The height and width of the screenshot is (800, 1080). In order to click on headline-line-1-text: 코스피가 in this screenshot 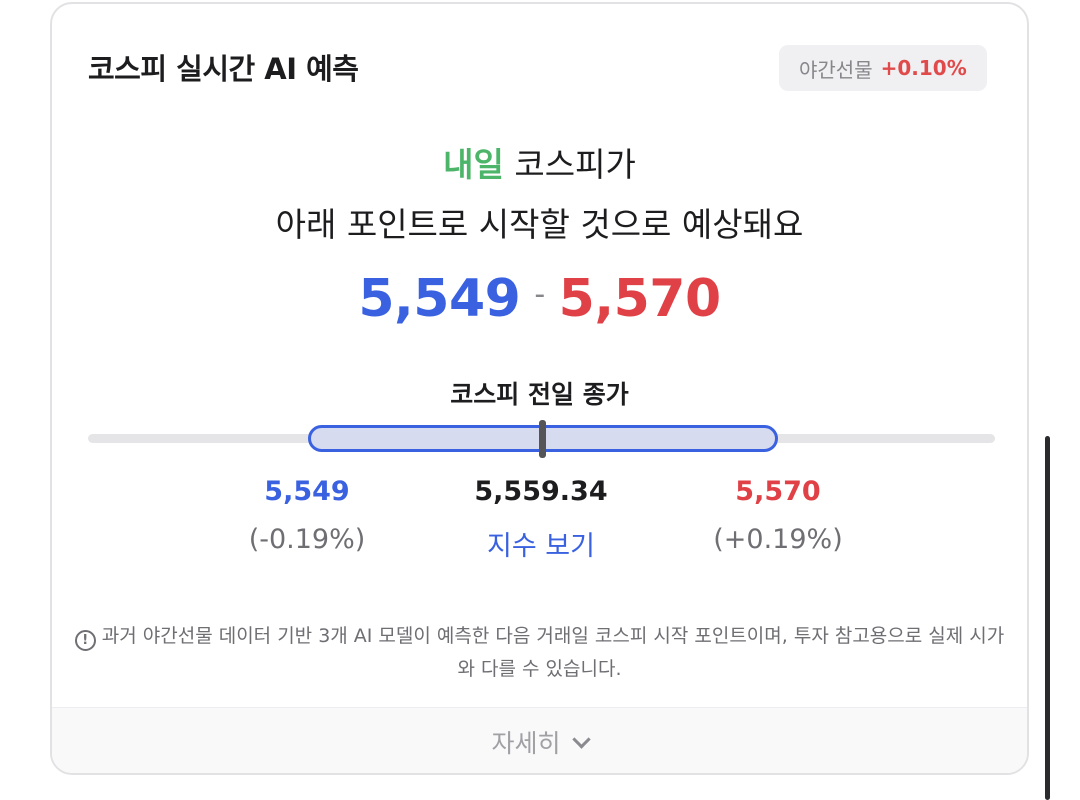, I will do `click(569, 164)`.